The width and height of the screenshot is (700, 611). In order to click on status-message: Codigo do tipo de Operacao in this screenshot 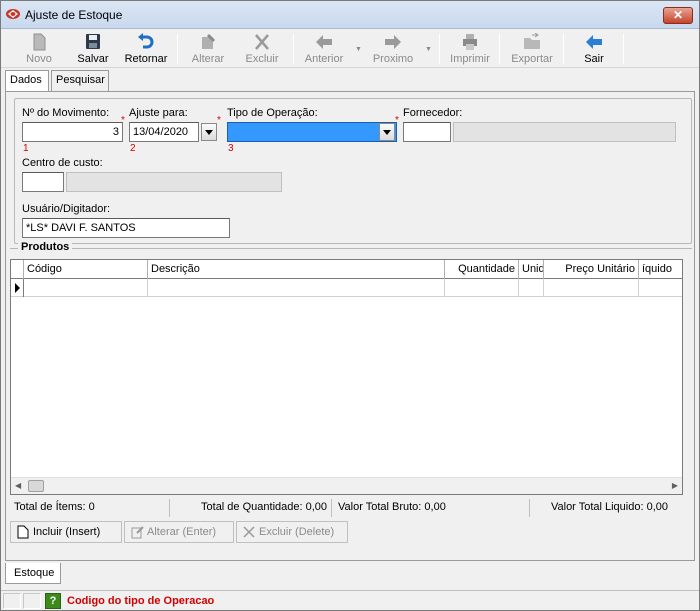, I will do `click(141, 601)`.